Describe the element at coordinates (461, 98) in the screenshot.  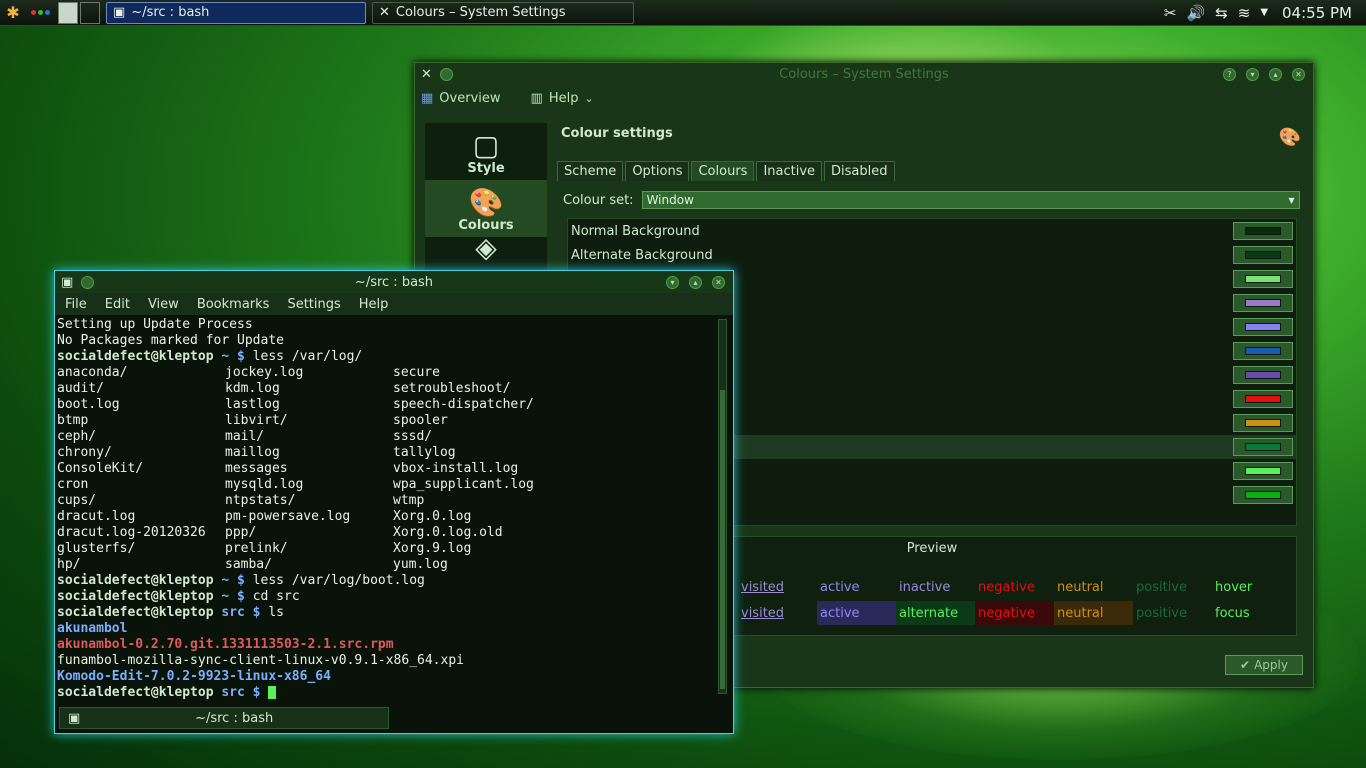
I see `overview-button: ▦ Overview` at that location.